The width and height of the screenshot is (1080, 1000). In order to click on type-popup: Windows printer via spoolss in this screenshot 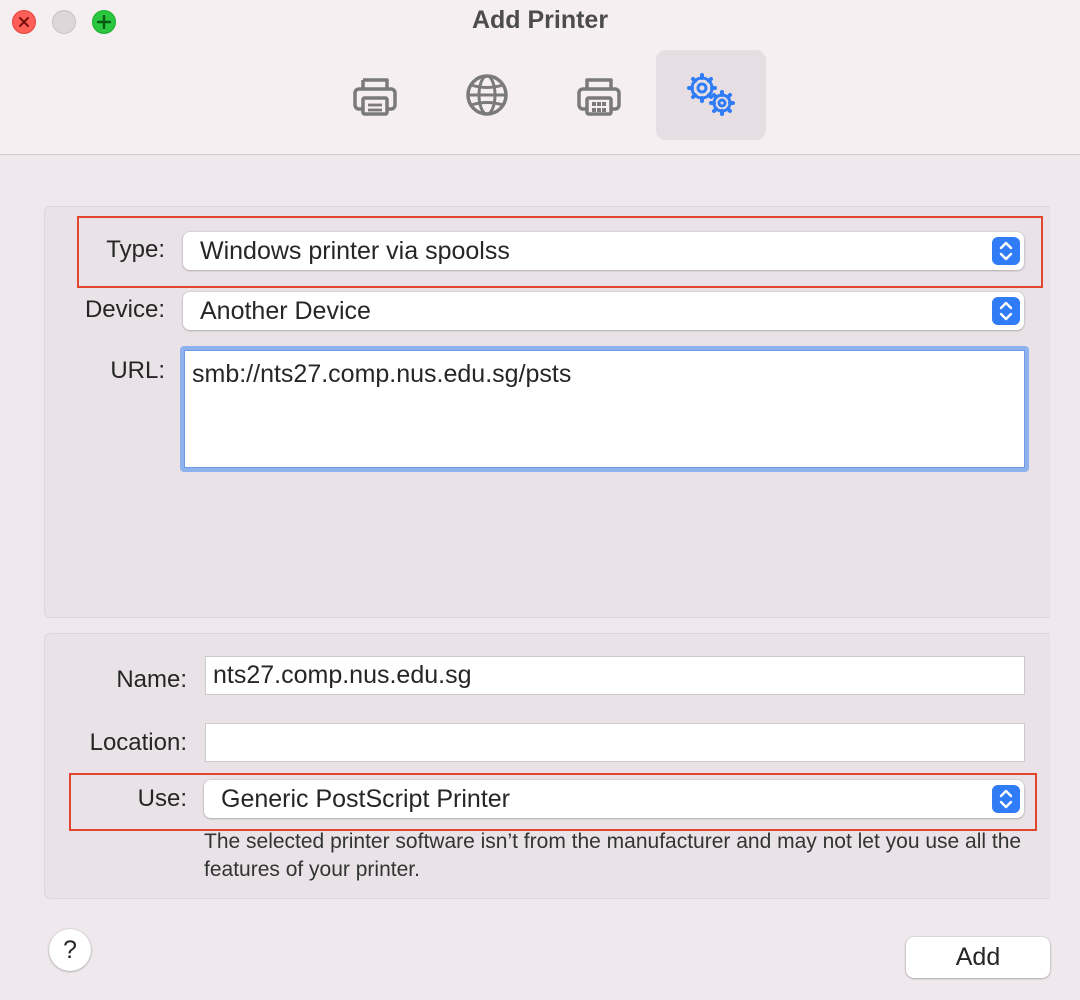, I will do `click(603, 251)`.